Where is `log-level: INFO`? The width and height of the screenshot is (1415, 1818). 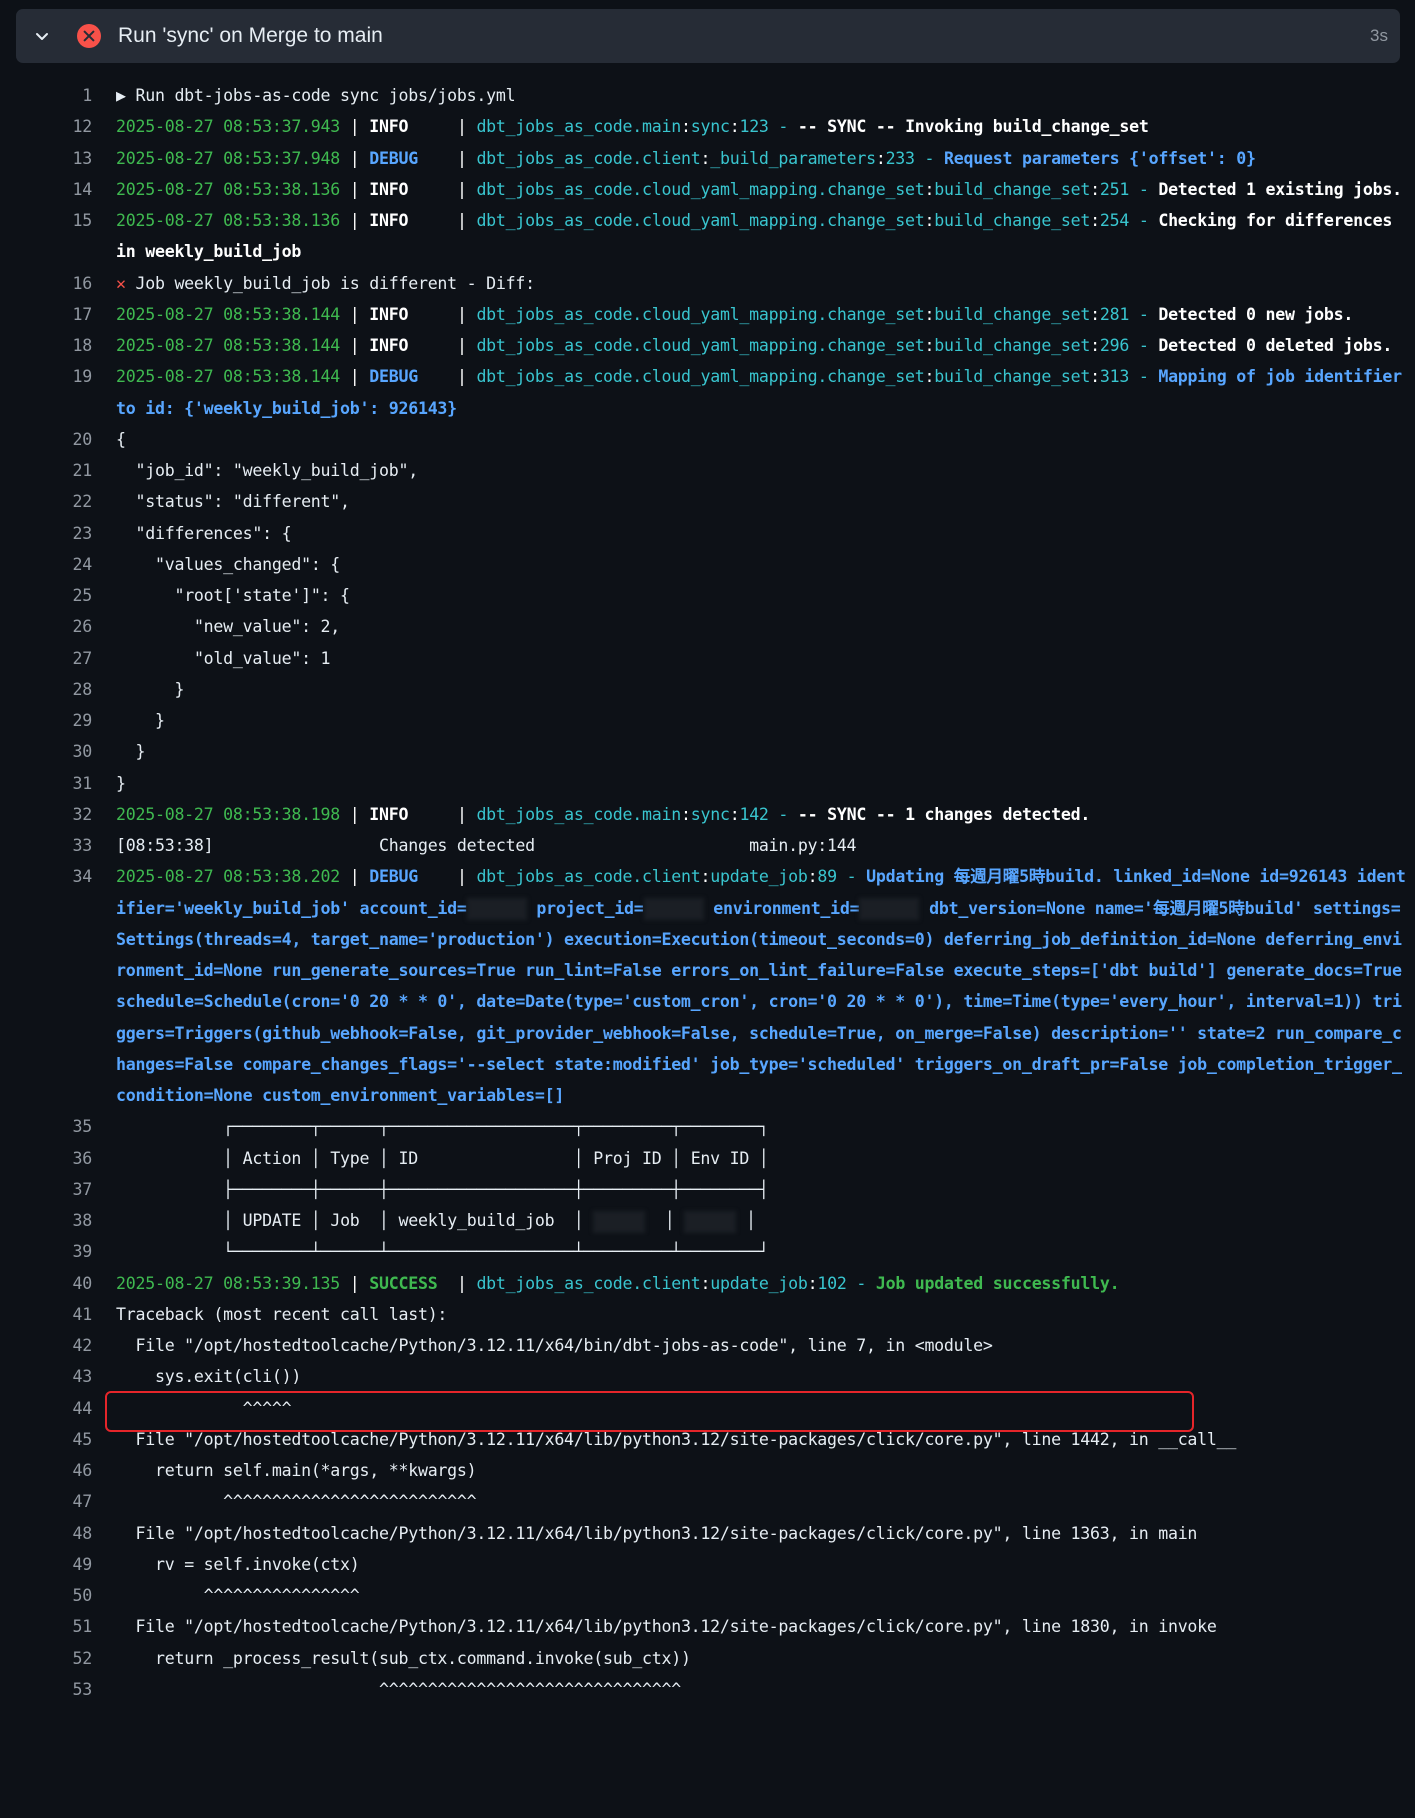
log-level: INFO is located at coordinates (408, 127).